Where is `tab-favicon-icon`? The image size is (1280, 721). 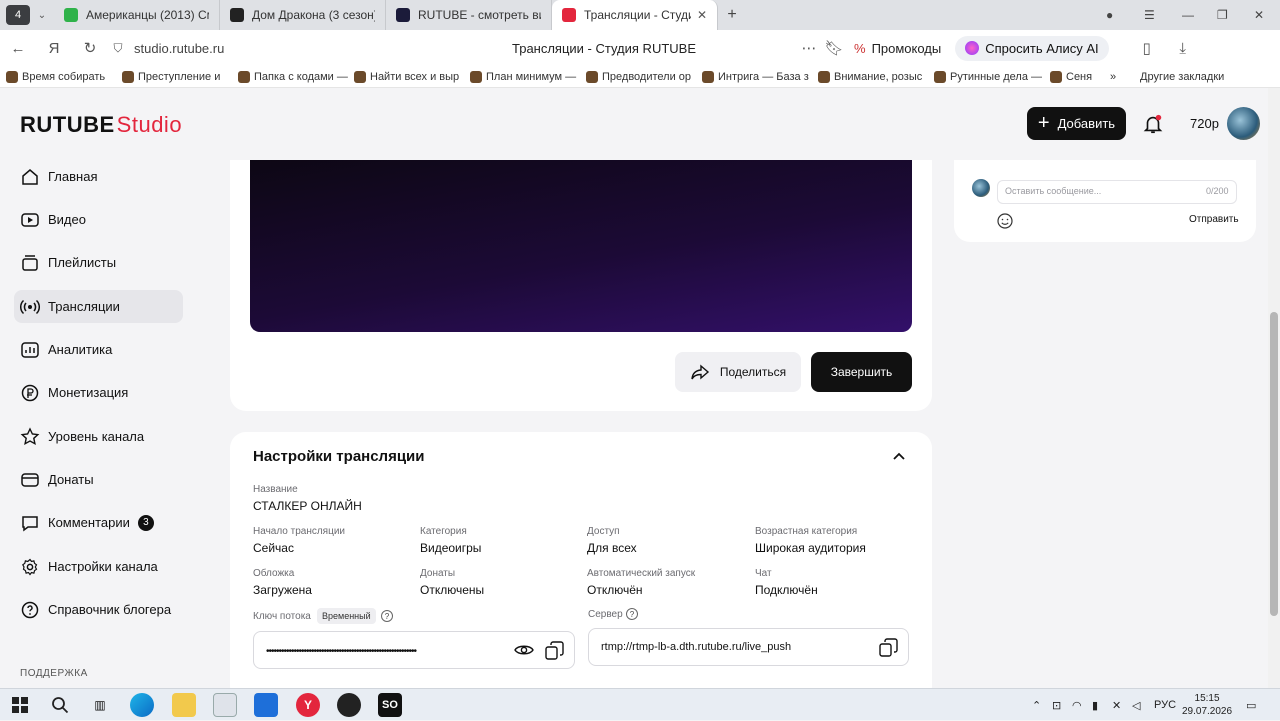
tab-favicon-icon is located at coordinates (237, 15).